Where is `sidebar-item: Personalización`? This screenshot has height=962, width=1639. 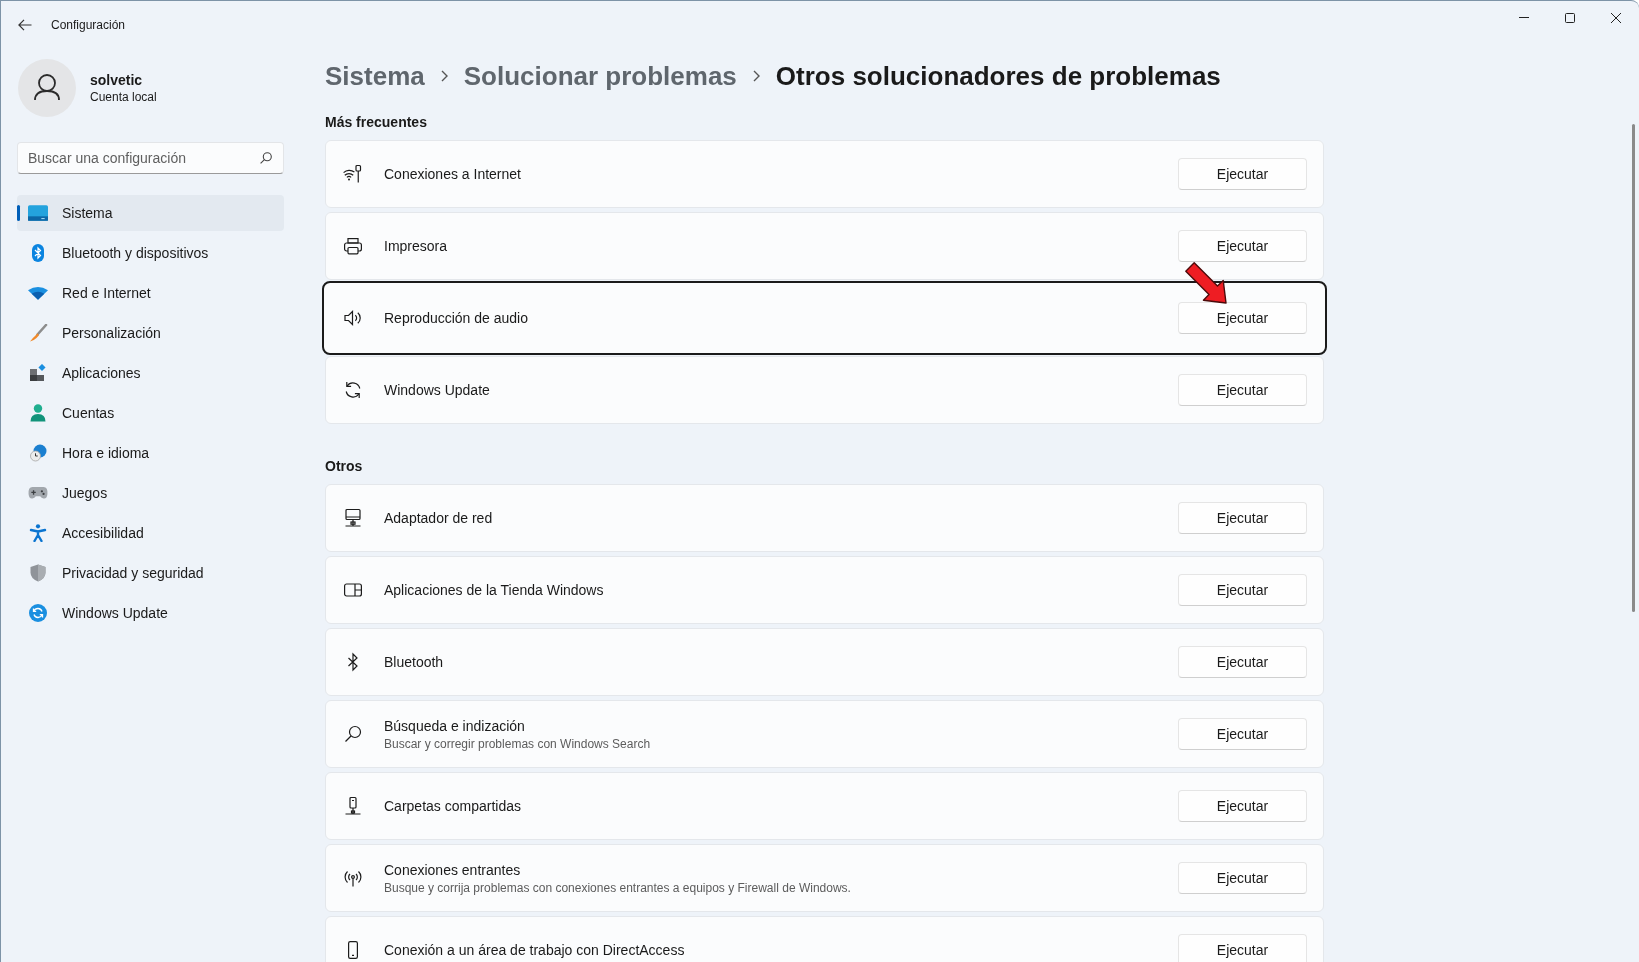
sidebar-item: Personalización is located at coordinates (150, 333).